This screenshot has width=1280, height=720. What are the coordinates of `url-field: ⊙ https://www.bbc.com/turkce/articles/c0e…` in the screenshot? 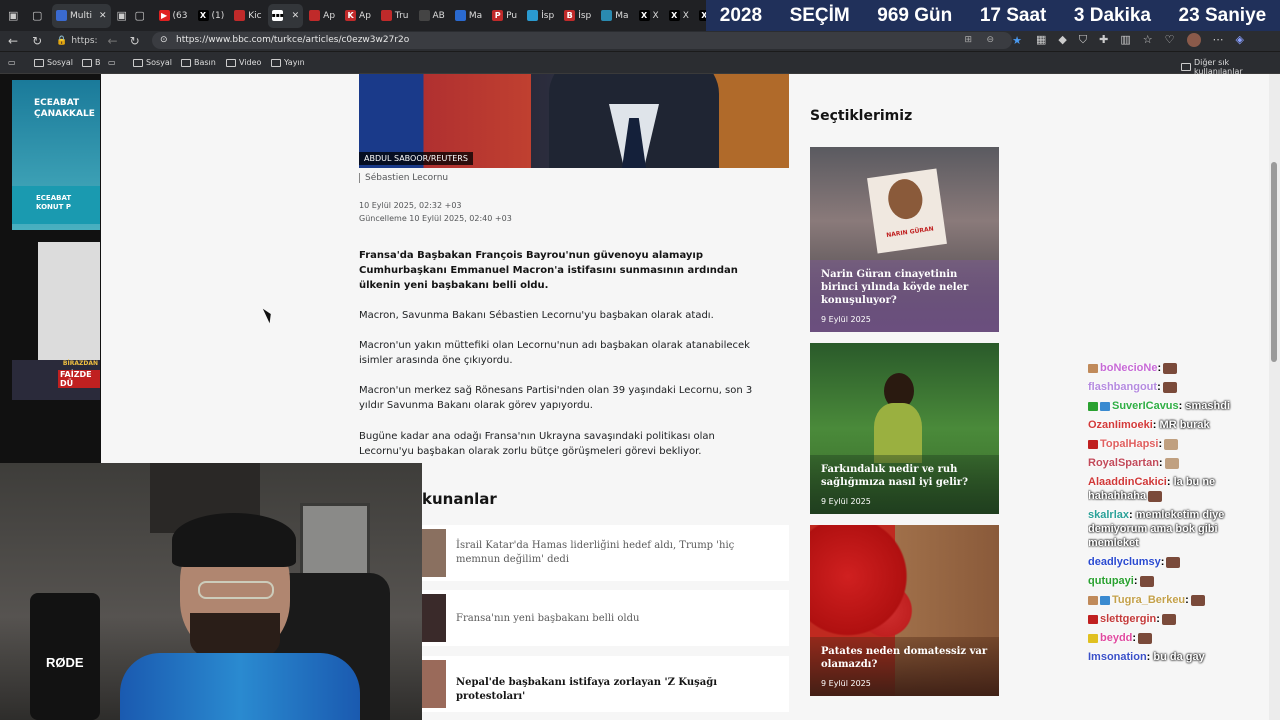 It's located at (587, 40).